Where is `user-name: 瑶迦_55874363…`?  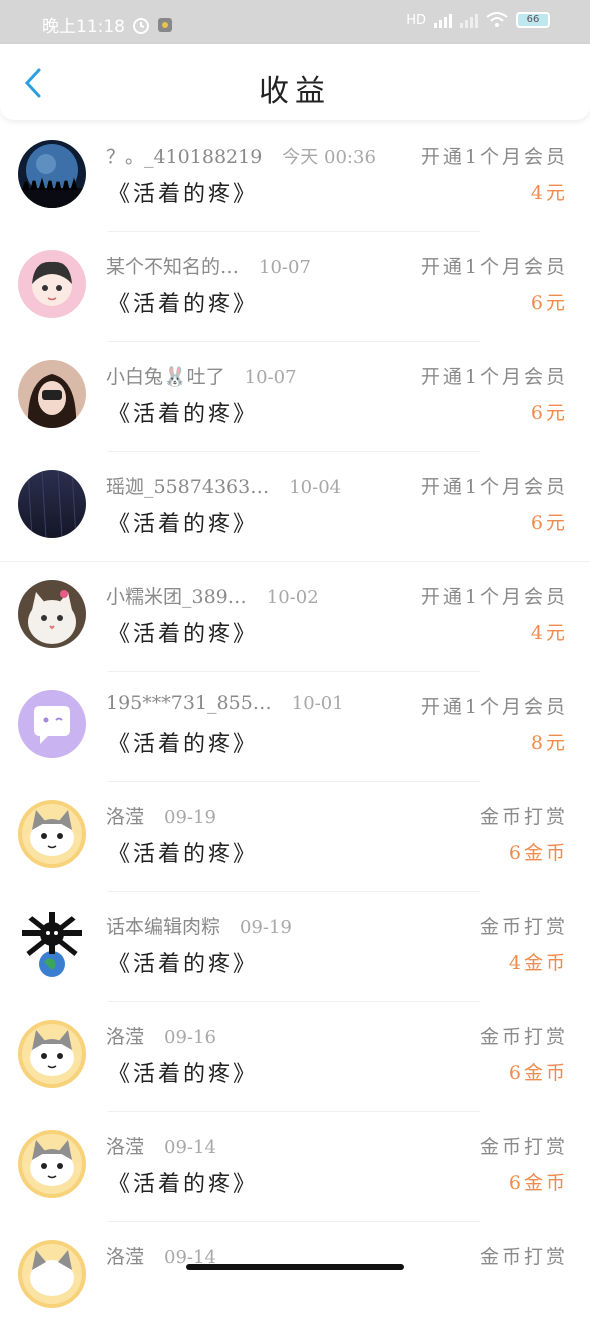 user-name: 瑶迦_55874363… is located at coordinates (187, 487).